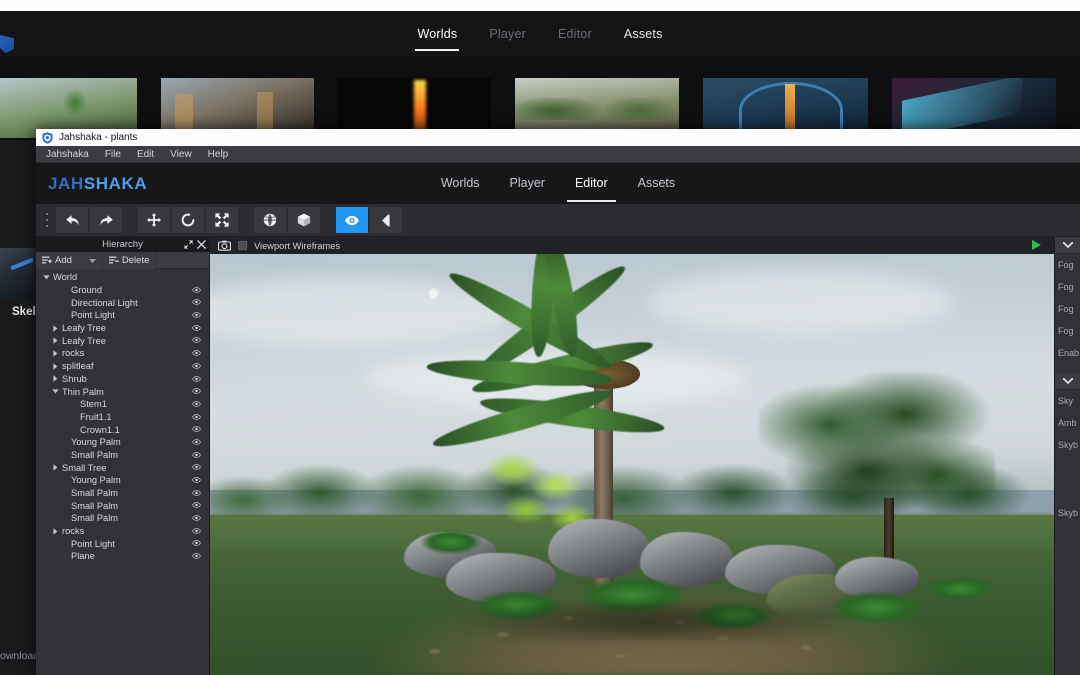 The image size is (1080, 675). What do you see at coordinates (154, 220) in the screenshot?
I see `translate-tool-button` at bounding box center [154, 220].